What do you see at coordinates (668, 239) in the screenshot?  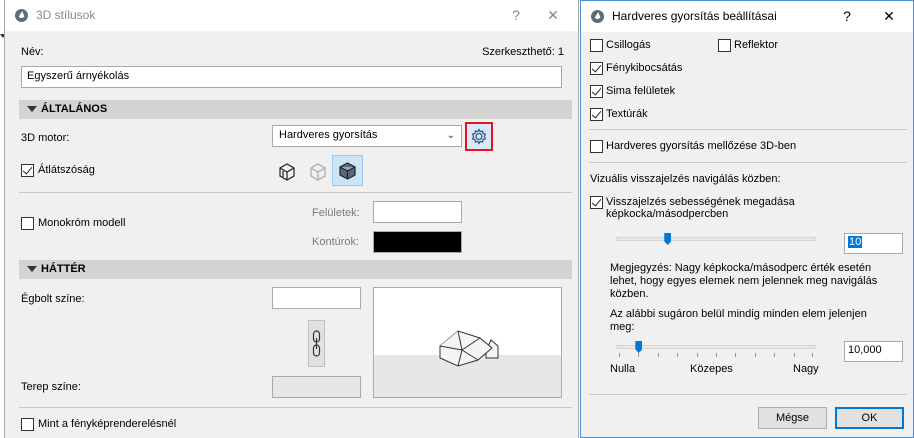 I see `fps-slider-thumb` at bounding box center [668, 239].